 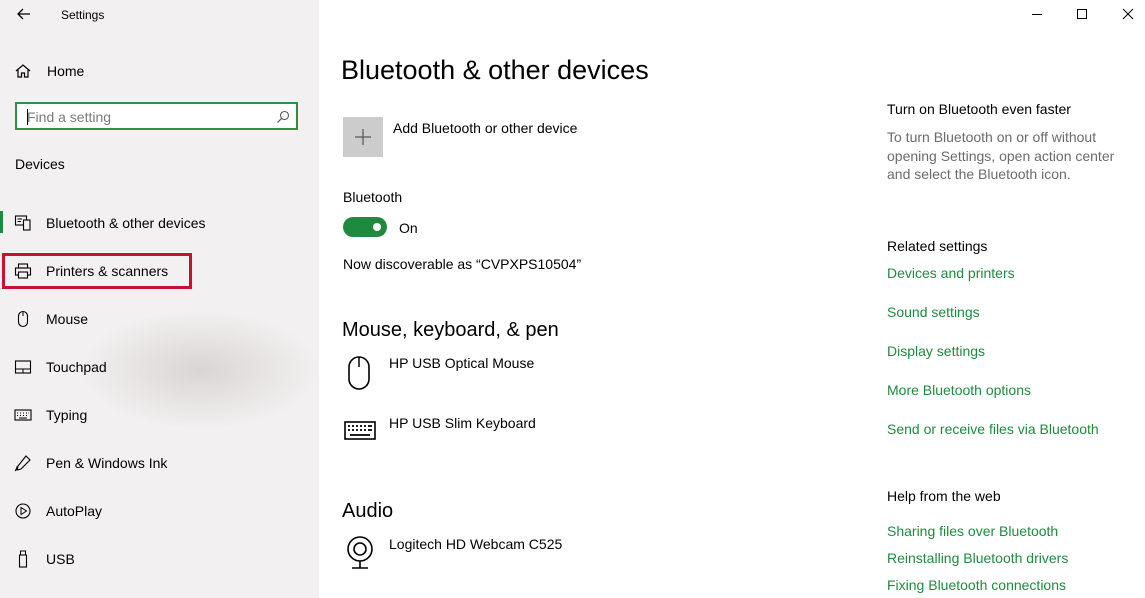 What do you see at coordinates (933, 312) in the screenshot?
I see `link-sound-settings: Sound settings` at bounding box center [933, 312].